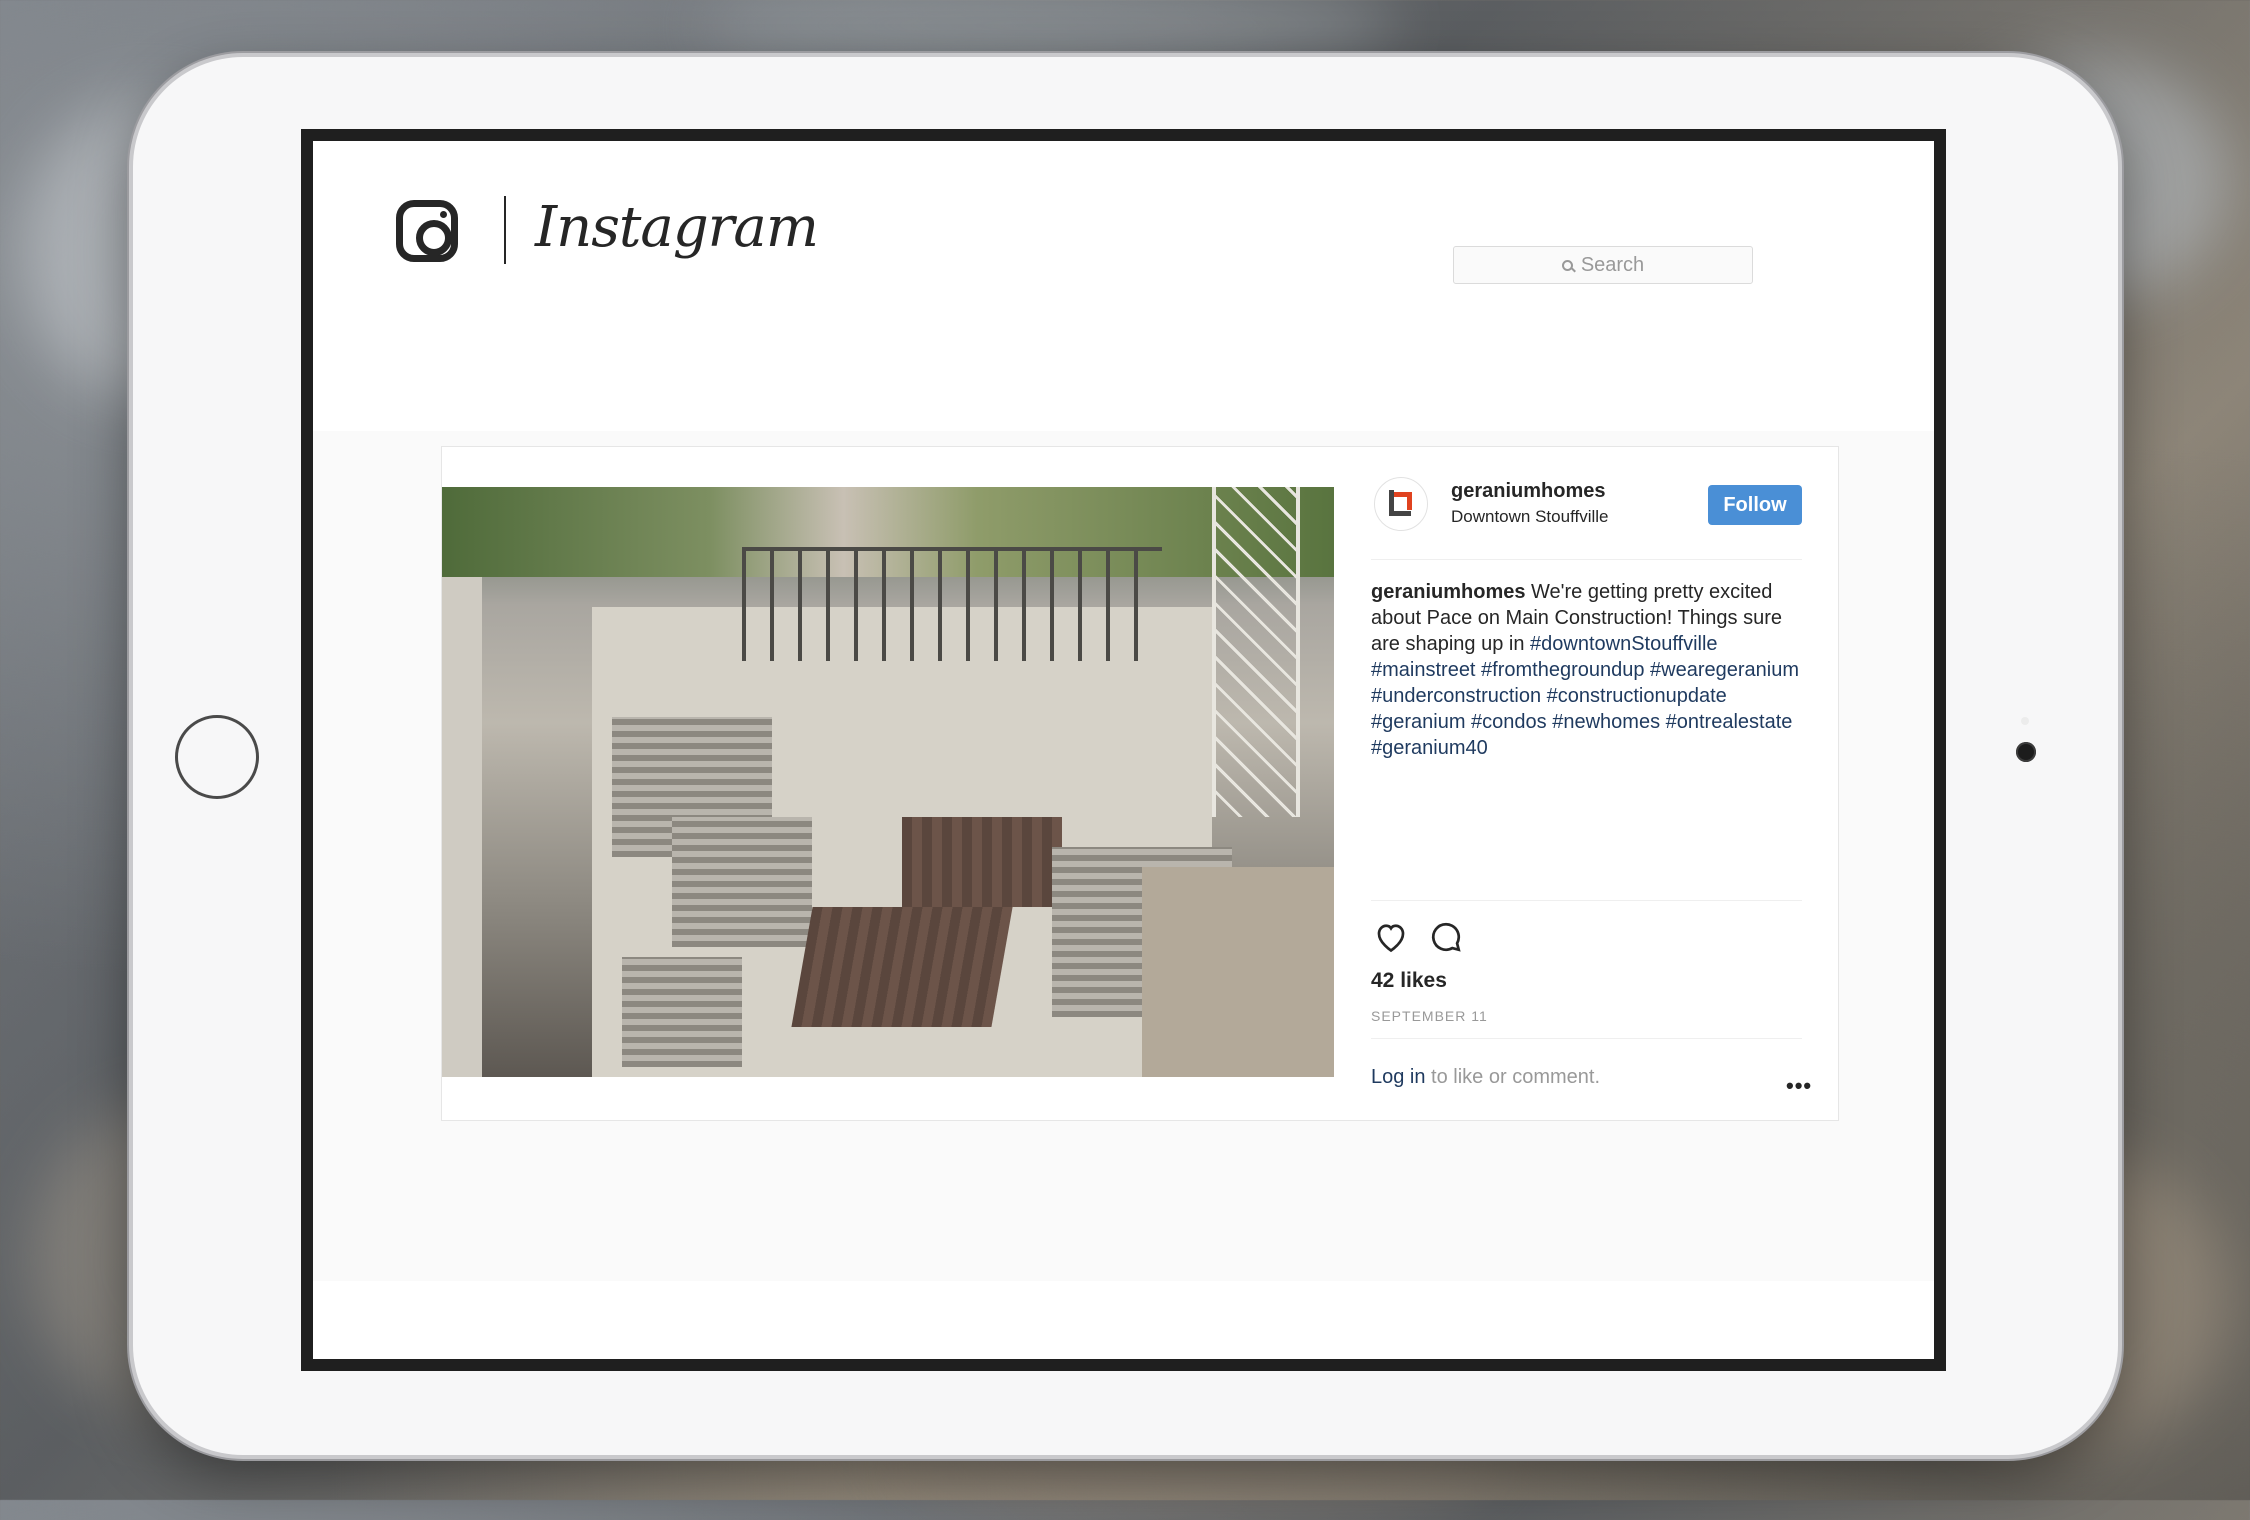  I want to click on search-input: Search, so click(1603, 265).